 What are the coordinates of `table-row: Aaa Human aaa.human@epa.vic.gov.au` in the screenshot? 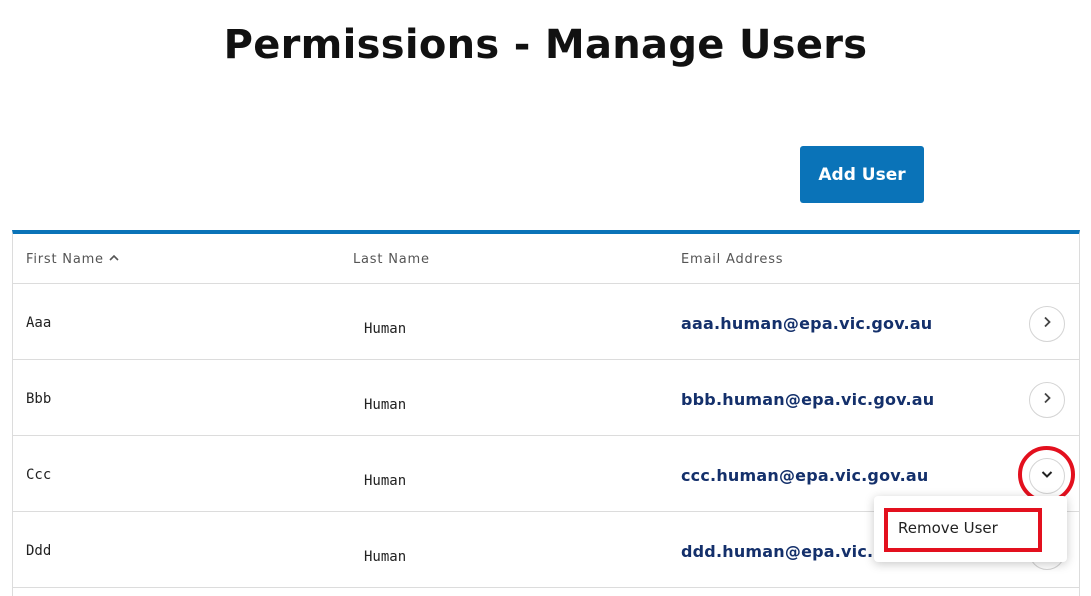 It's located at (546, 322).